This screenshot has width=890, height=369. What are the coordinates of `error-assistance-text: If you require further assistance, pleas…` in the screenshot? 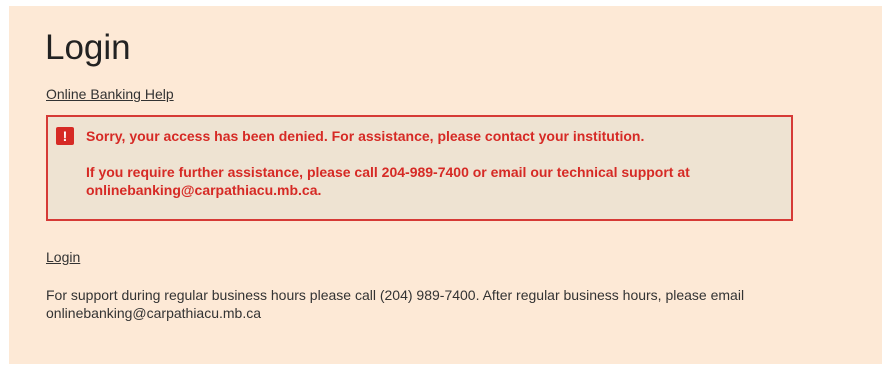 It's located at (388, 181).